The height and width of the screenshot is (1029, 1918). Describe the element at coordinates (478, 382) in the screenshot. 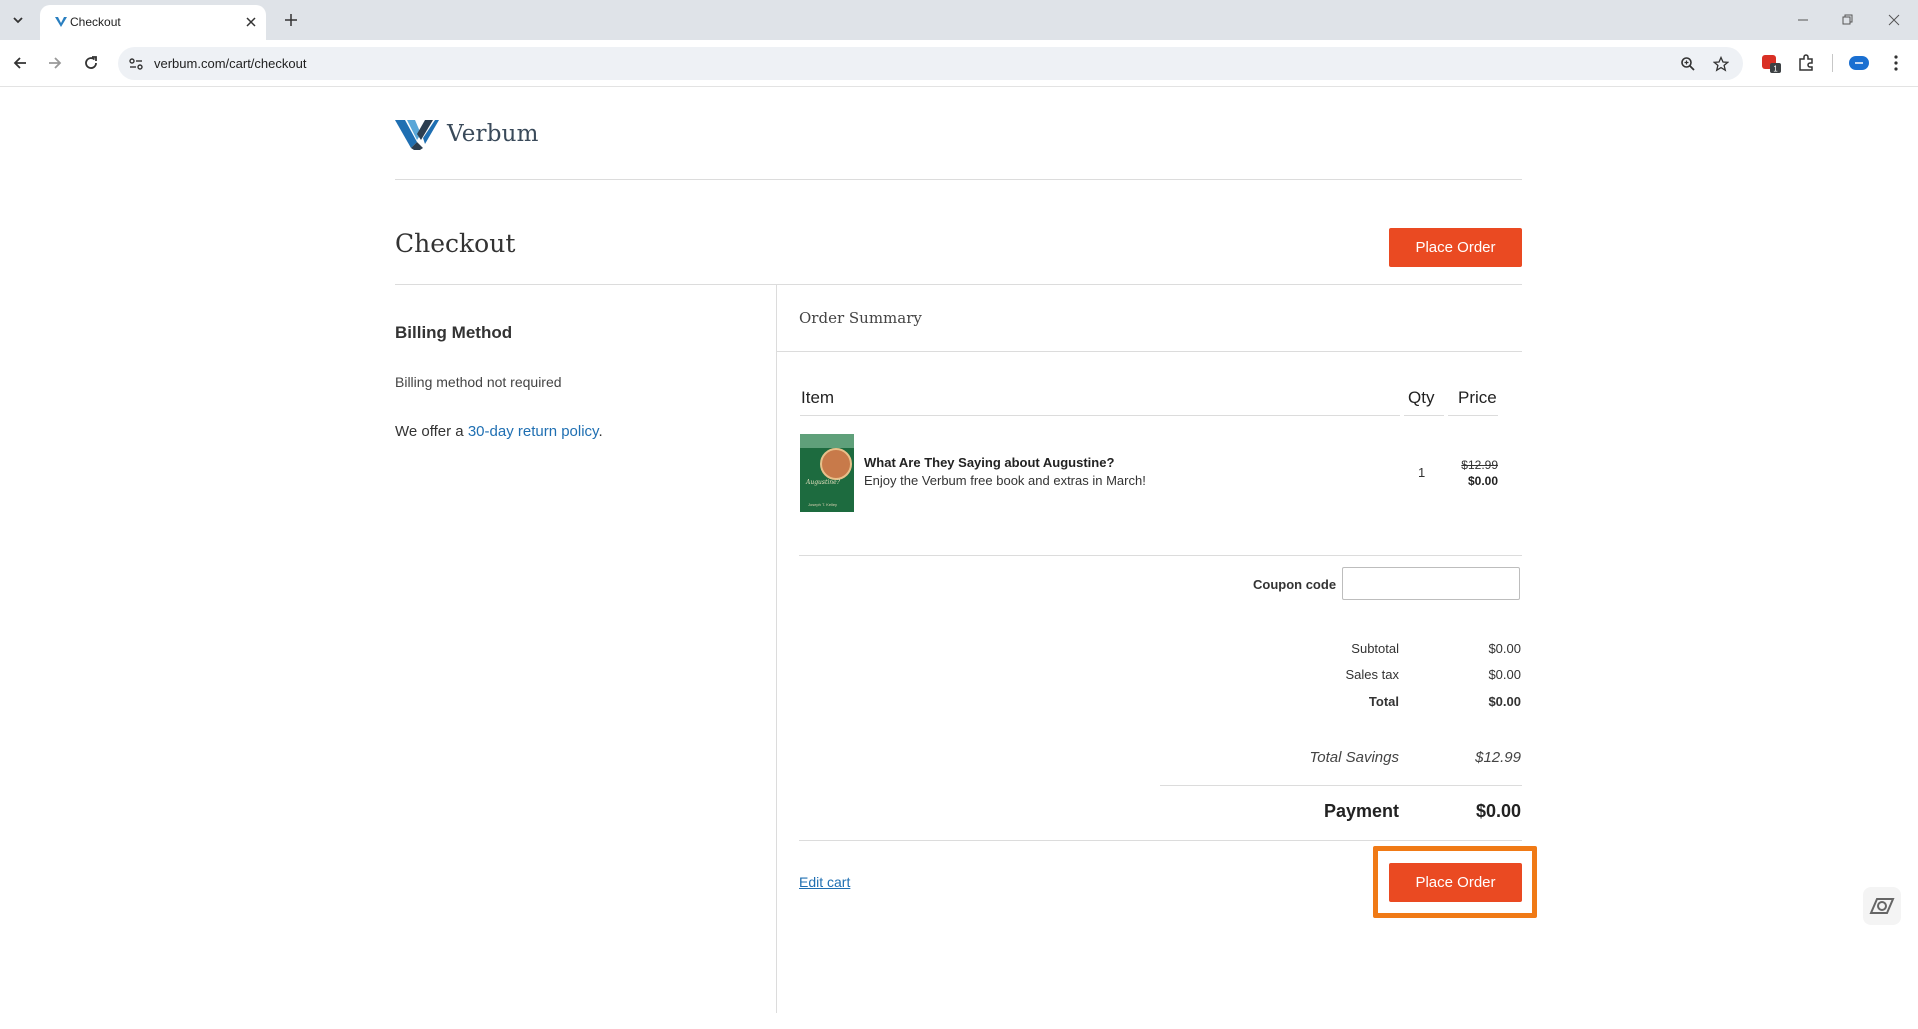

I see `billing-method-note: Billing method not required` at that location.